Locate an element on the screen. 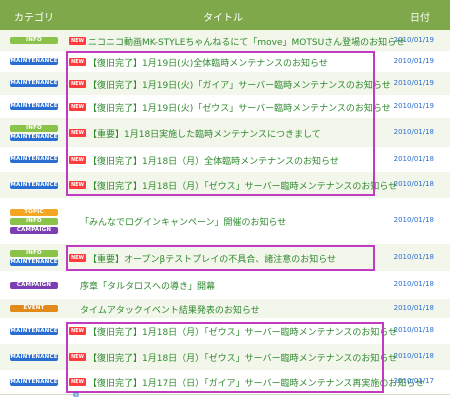 The height and width of the screenshot is (400, 450). category-cell: TOPIC INFO CAMPAIGN is located at coordinates (34, 221).